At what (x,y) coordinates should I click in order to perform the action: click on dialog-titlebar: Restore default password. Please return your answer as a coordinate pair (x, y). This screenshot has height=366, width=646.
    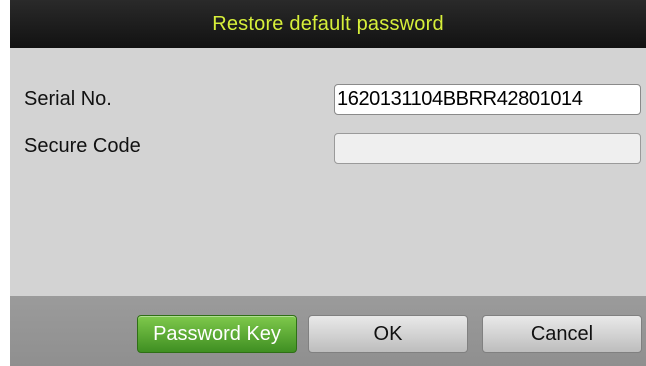
    Looking at the image, I should click on (328, 24).